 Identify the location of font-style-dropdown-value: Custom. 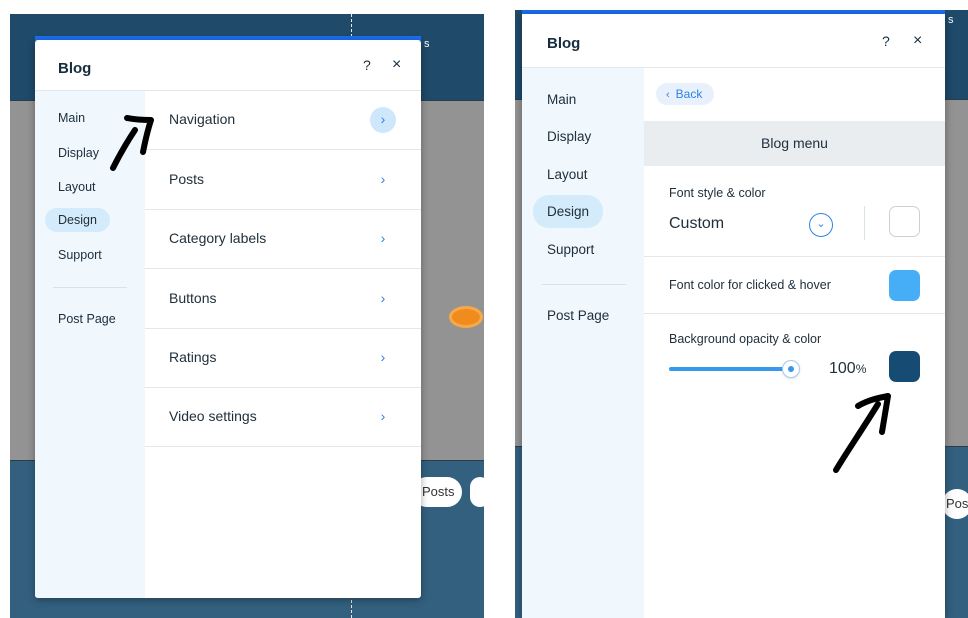
(696, 224).